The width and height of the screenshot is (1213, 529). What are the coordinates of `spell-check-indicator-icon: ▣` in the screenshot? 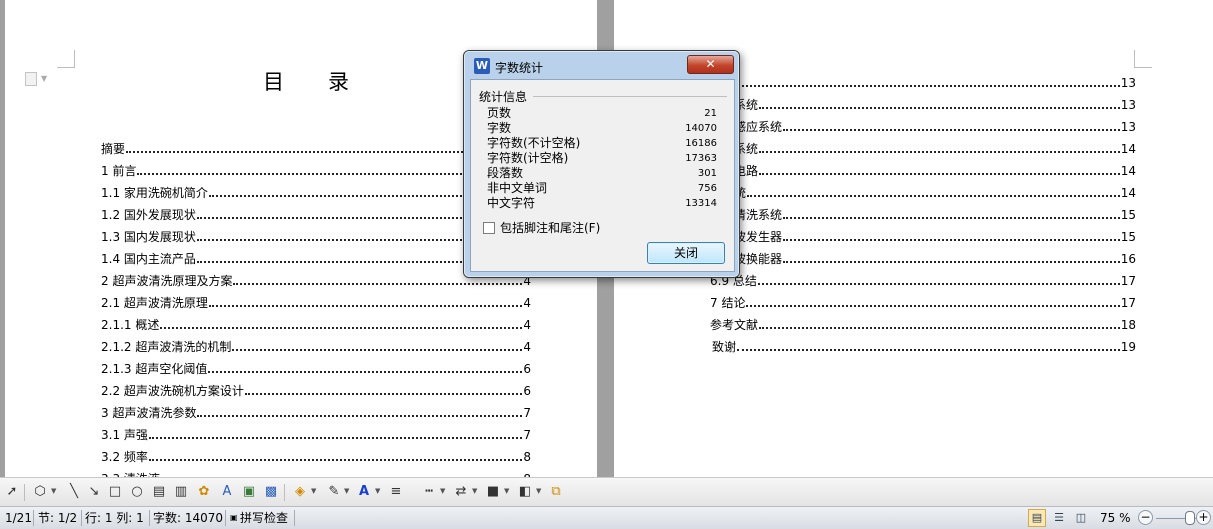 It's located at (234, 517).